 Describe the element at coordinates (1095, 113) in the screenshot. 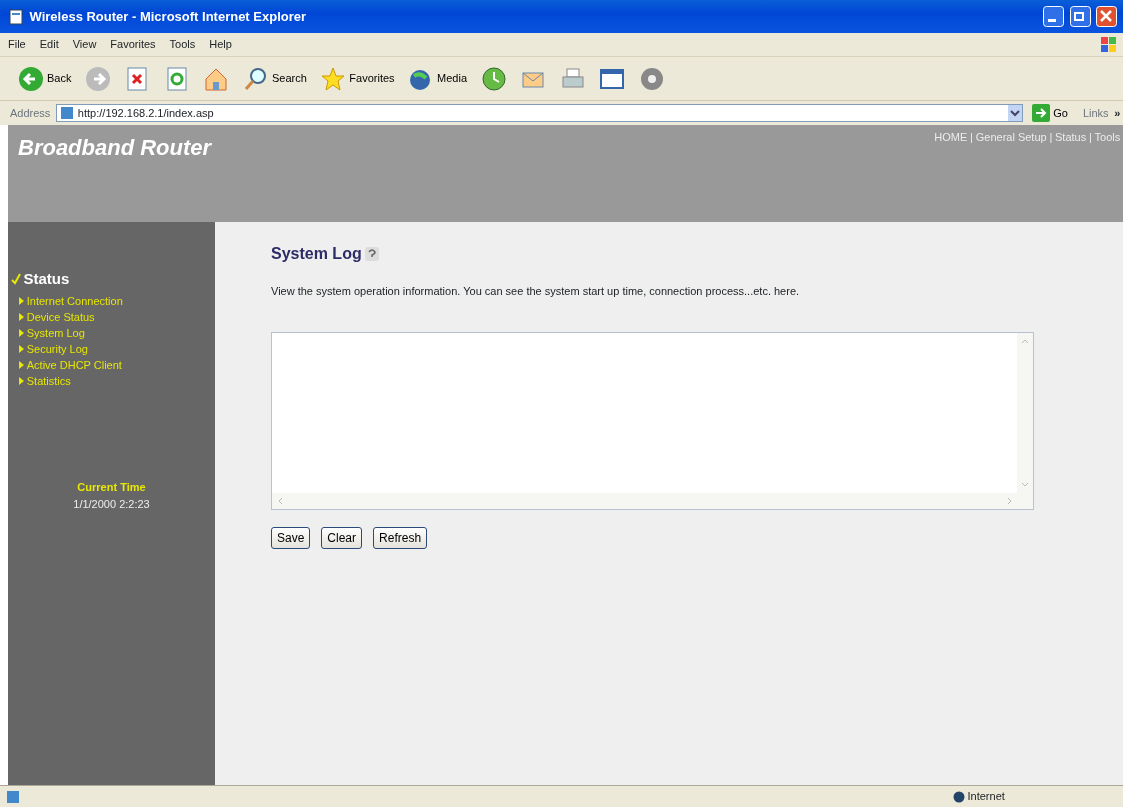

I see `links-label: Links` at that location.